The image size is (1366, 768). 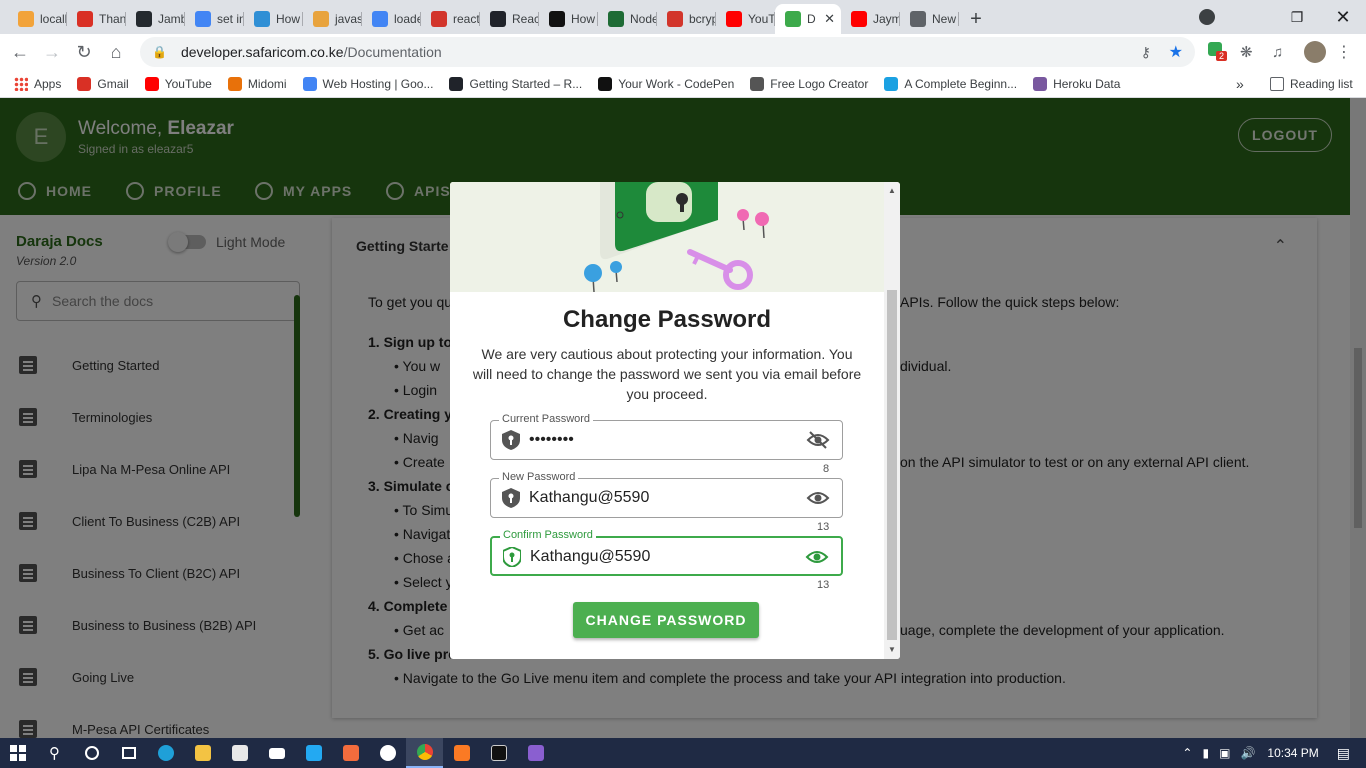 I want to click on browser-tab: react, so click(x=450, y=19).